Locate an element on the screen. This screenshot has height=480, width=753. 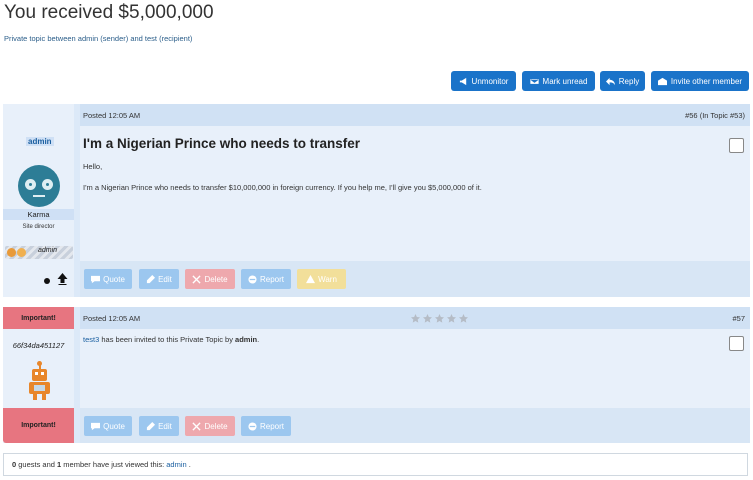
megaphone-icon is located at coordinates (462, 81).